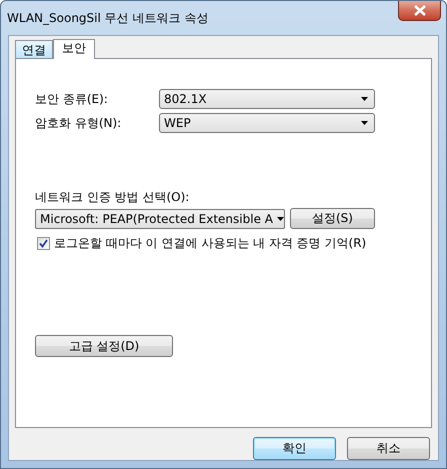 The image size is (447, 469). Describe the element at coordinates (78, 123) in the screenshot. I see `field-label: 암호화 유형(N):` at that location.